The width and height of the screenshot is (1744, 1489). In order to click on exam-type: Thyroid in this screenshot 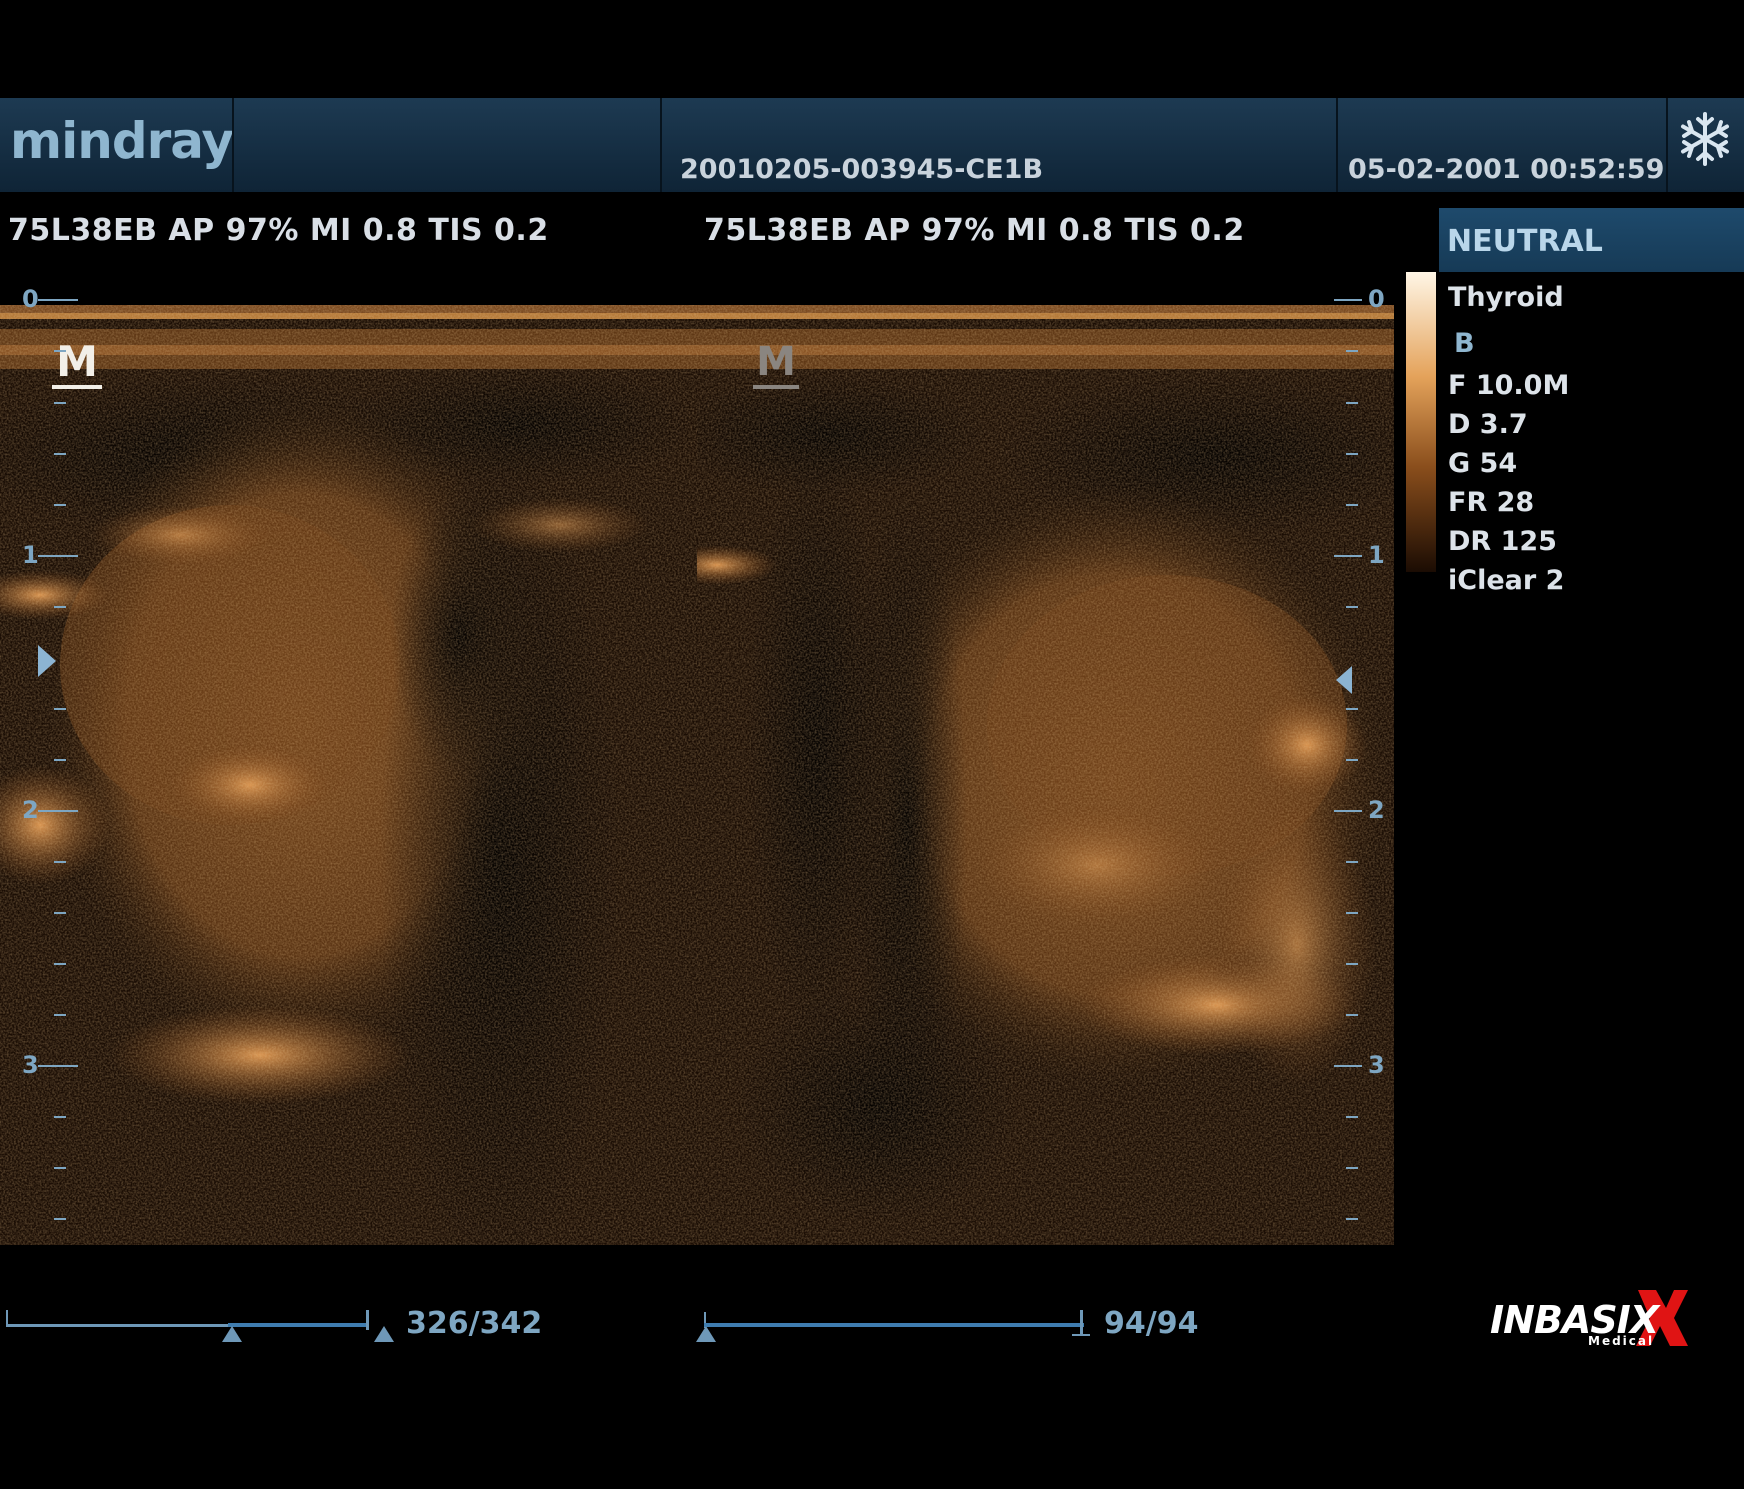, I will do `click(1506, 297)`.